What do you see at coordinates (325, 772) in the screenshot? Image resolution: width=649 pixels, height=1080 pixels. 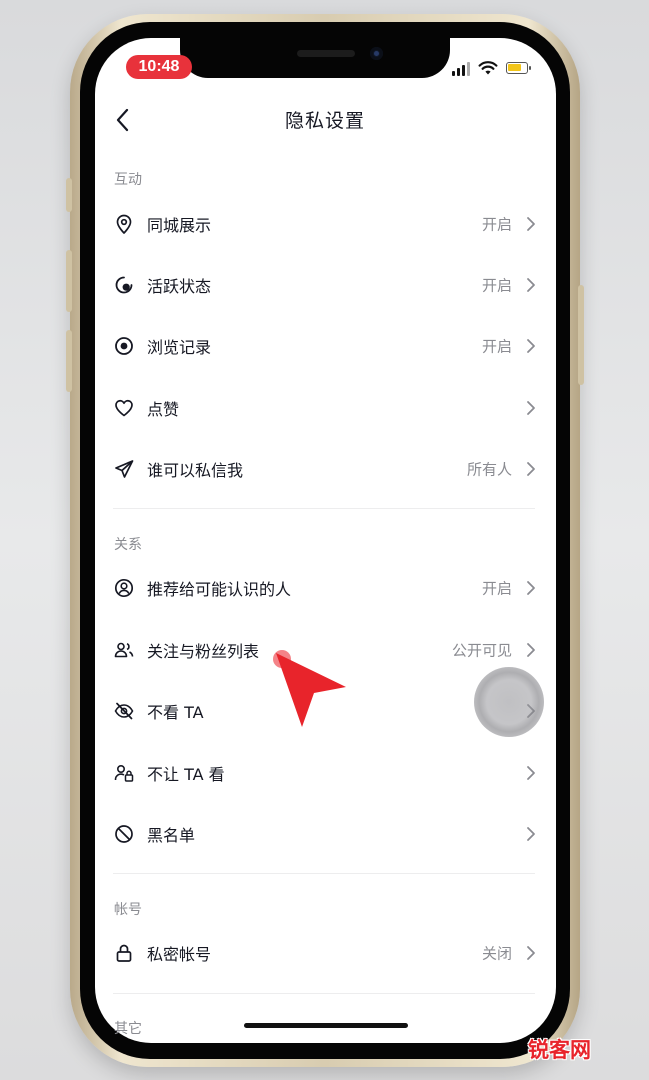 I see `list-item-block-from-viewing: 不让 TA 看` at bounding box center [325, 772].